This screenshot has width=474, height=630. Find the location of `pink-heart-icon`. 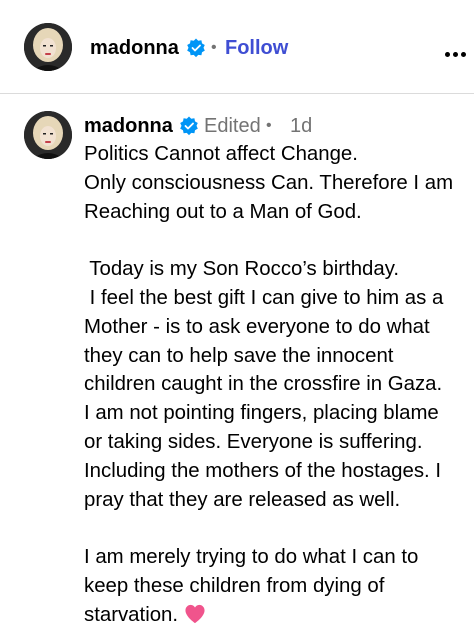

pink-heart-icon is located at coordinates (195, 613).